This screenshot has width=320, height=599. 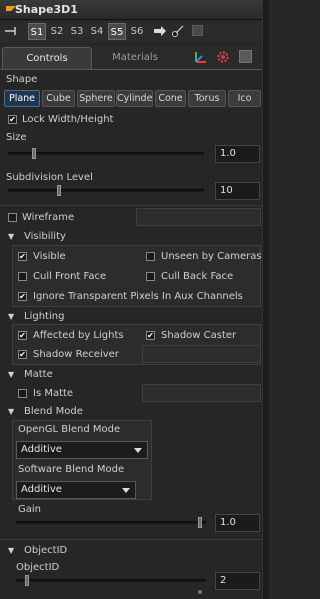 What do you see at coordinates (27, 580) in the screenshot?
I see `objectid-slider-handle` at bounding box center [27, 580].